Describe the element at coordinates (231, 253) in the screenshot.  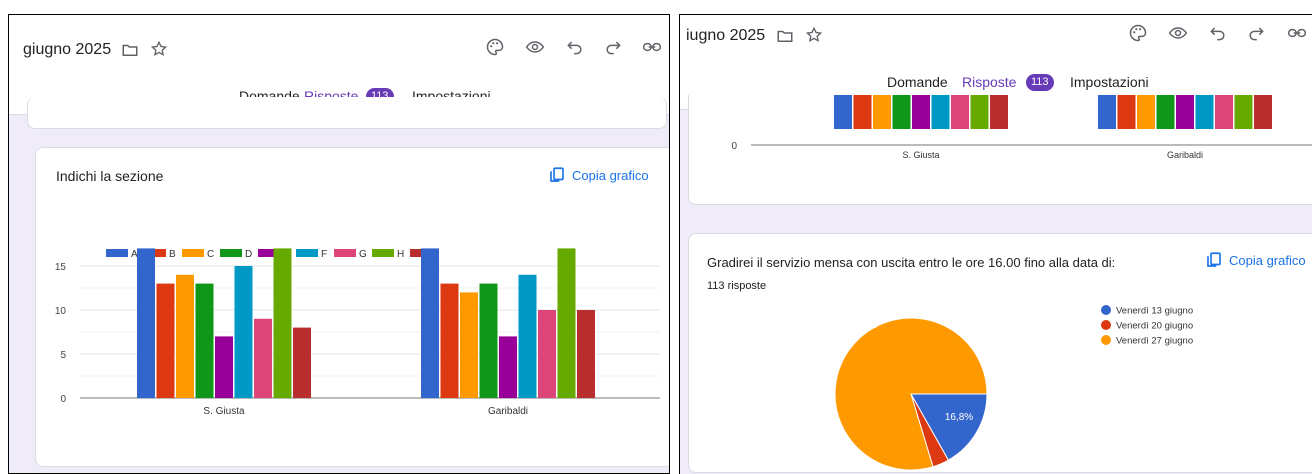
I see `legend-swatch-D` at that location.